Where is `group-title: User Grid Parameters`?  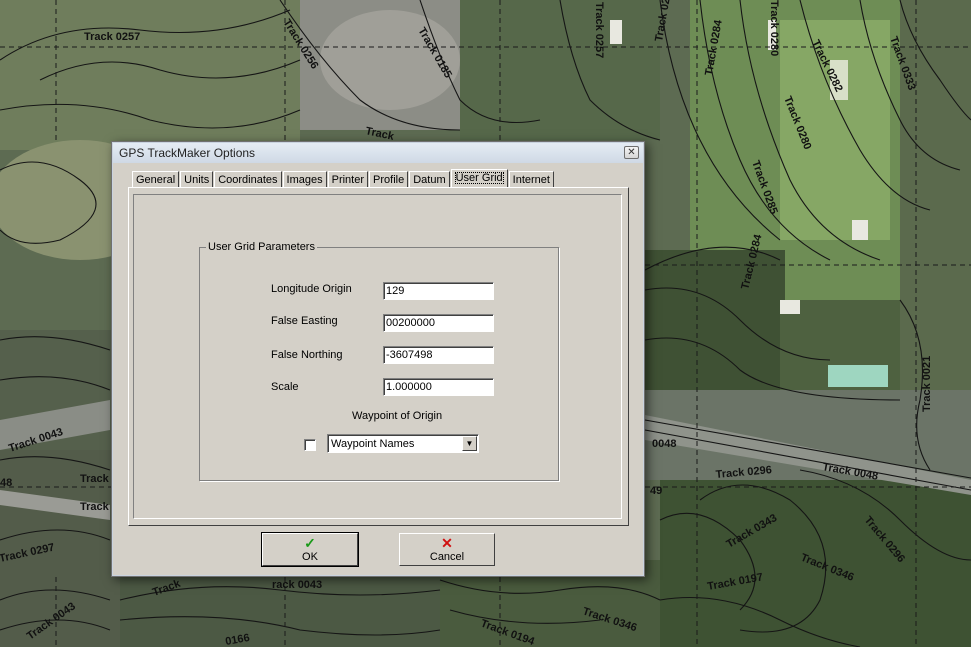
group-title: User Grid Parameters is located at coordinates (261, 247).